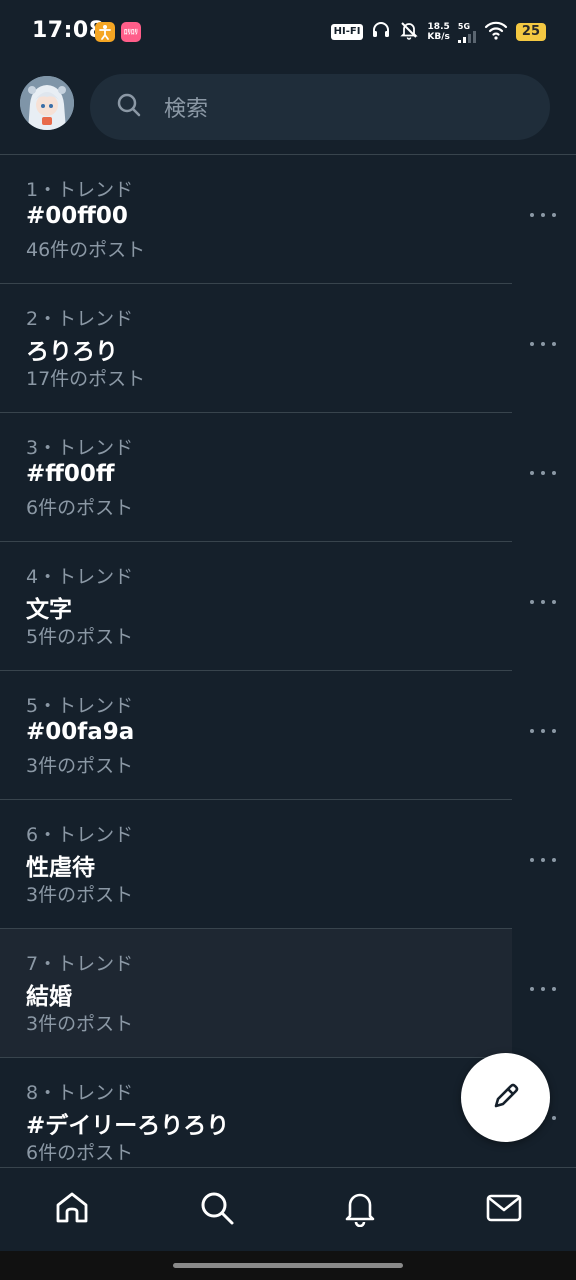  Describe the element at coordinates (80, 319) in the screenshot. I see `trend-rank-label: 2・トレンド` at that location.